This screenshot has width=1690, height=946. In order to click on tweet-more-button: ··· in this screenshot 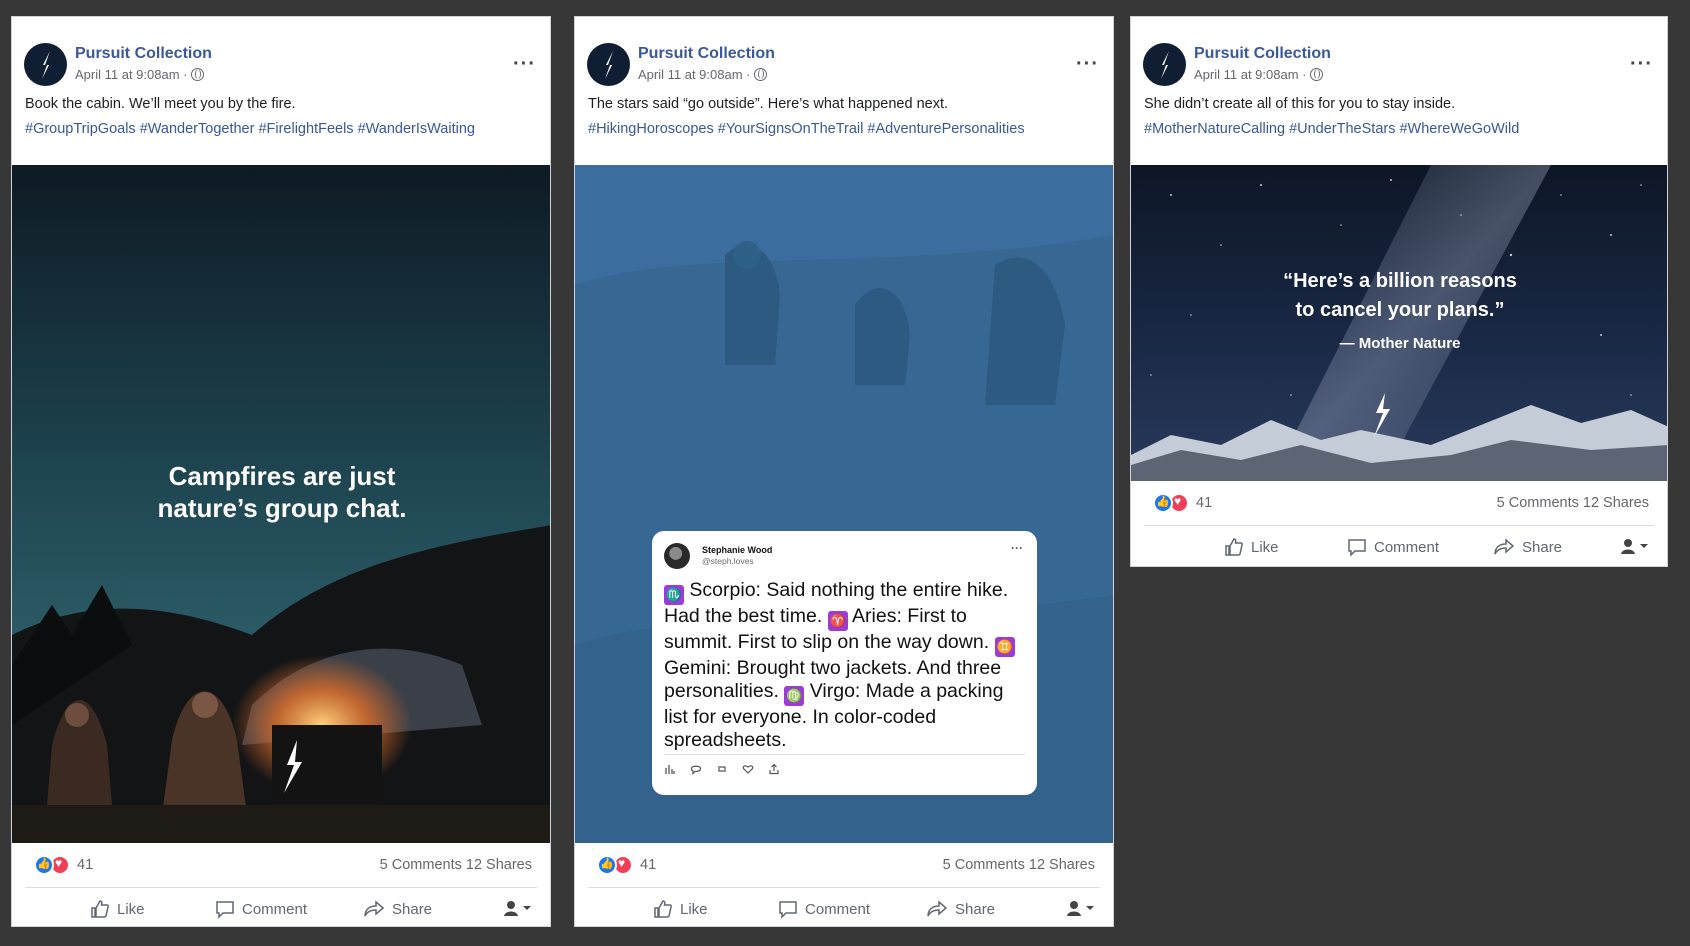, I will do `click(1017, 548)`.